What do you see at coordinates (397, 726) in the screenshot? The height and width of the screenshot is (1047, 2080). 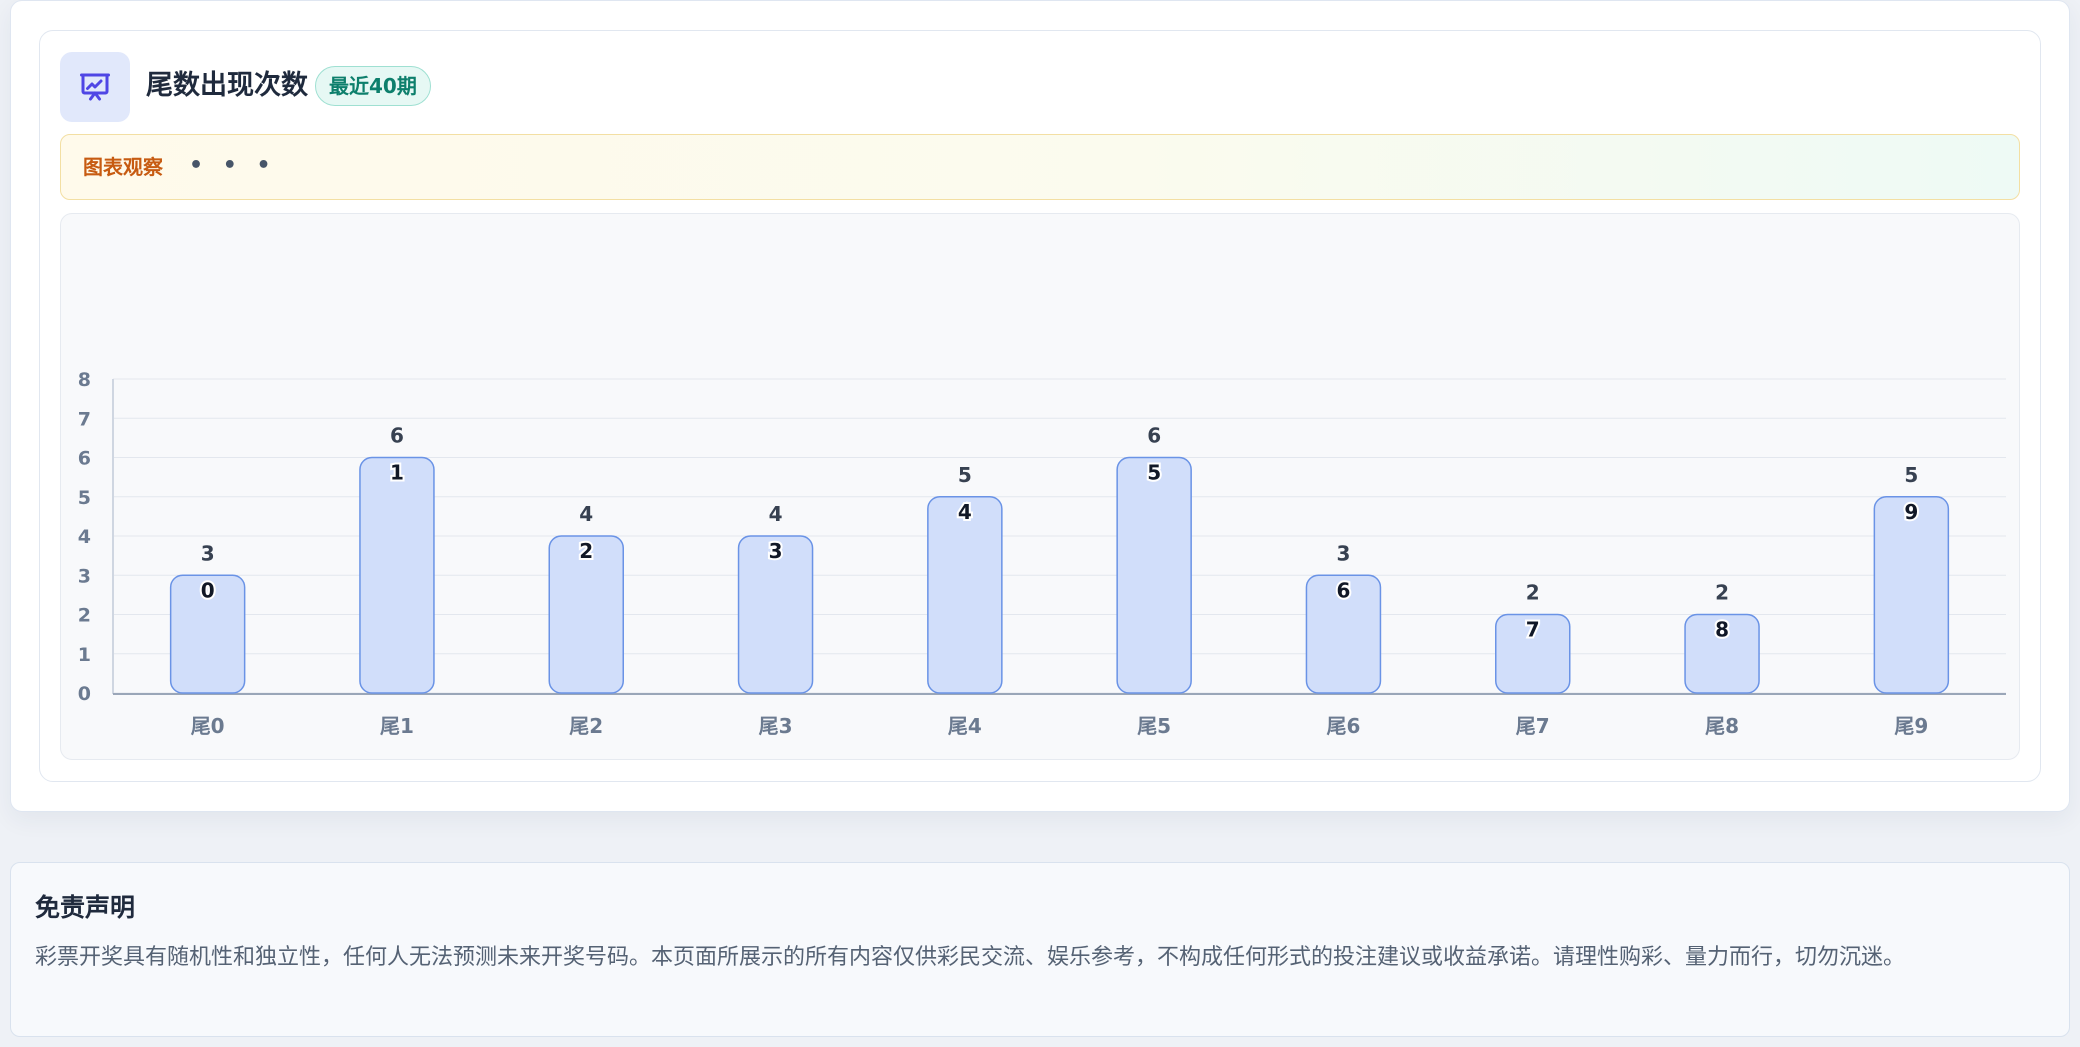 I see `x-tick-label: 尾1` at bounding box center [397, 726].